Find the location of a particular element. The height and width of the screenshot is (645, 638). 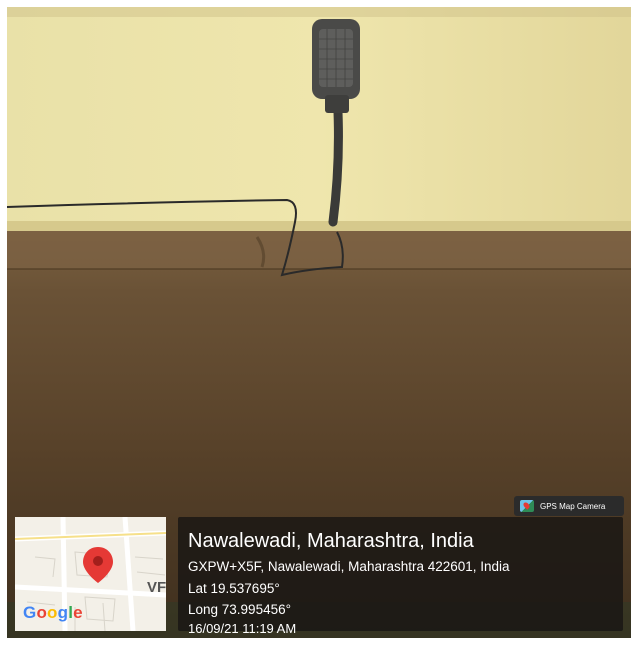

badge-label: GPS Map Camera is located at coordinates (573, 506).